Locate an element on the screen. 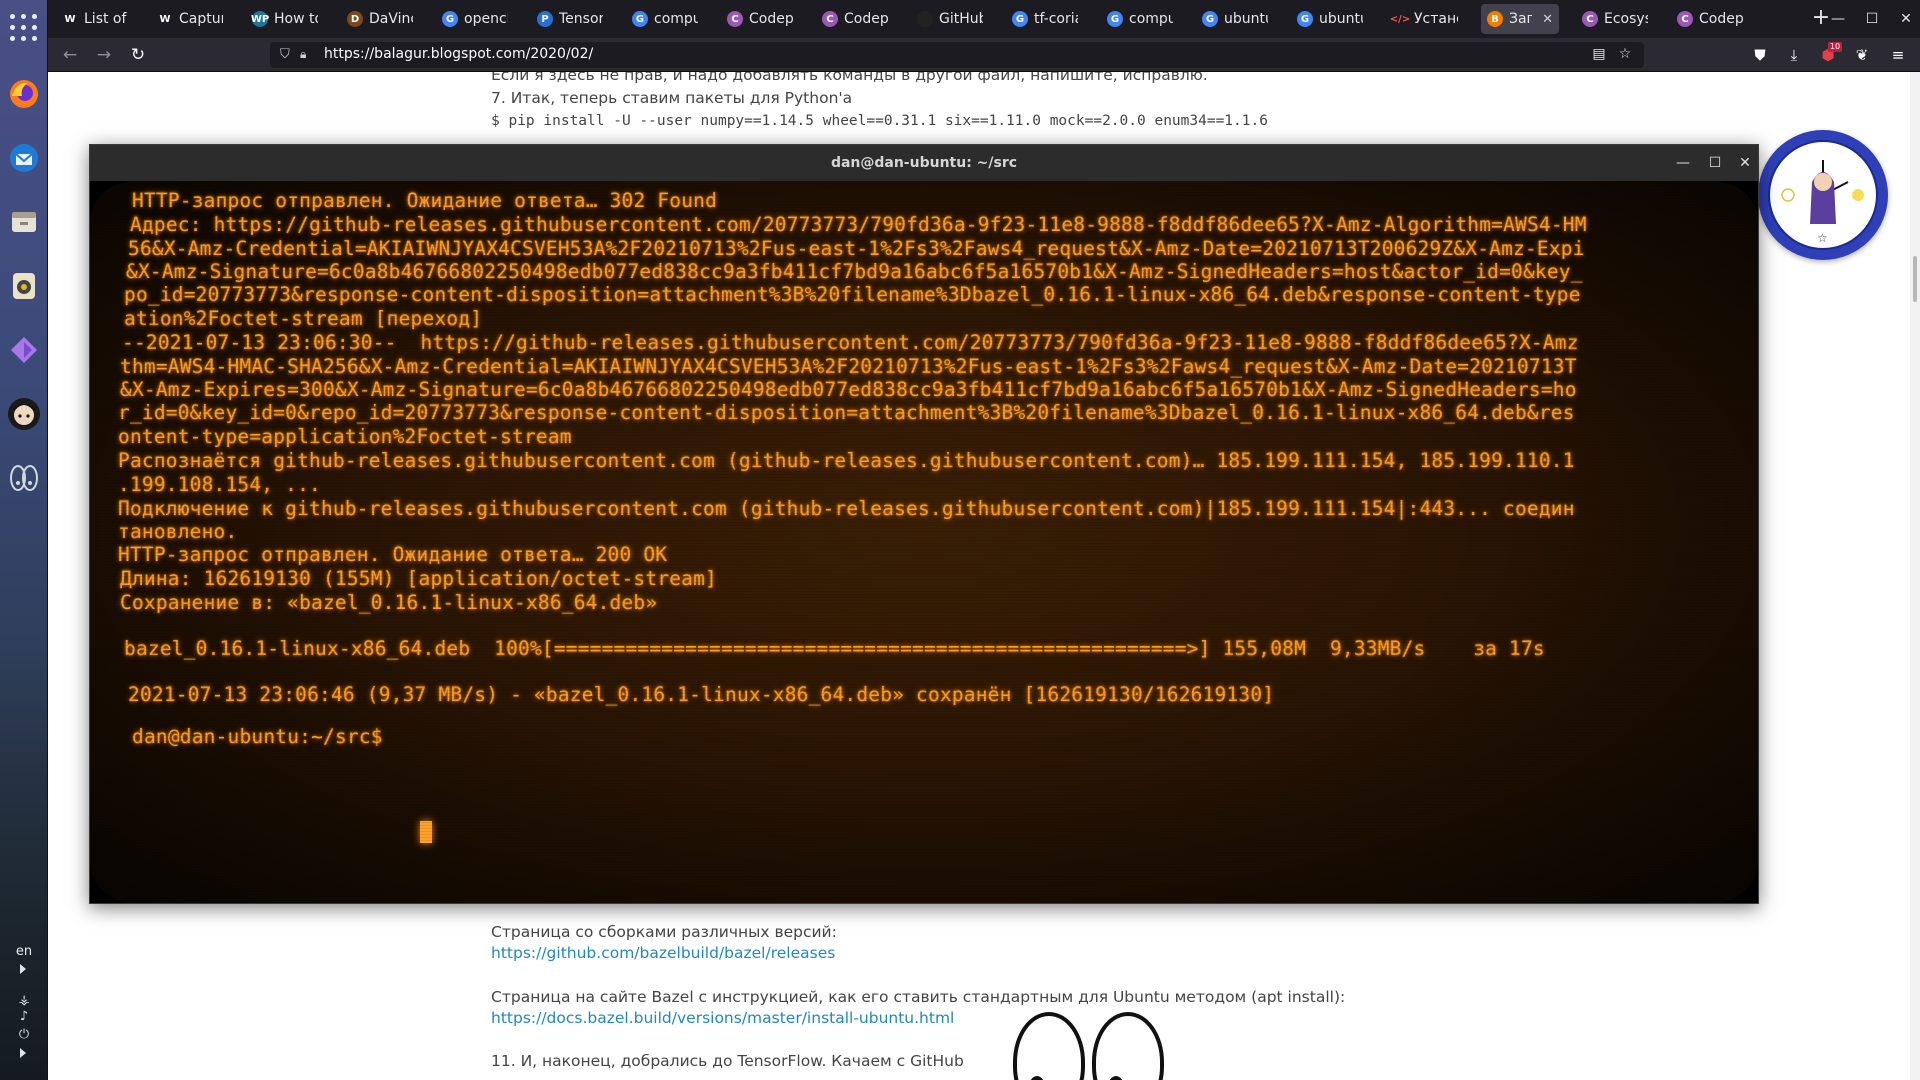  terminal-cursor is located at coordinates (426, 832).